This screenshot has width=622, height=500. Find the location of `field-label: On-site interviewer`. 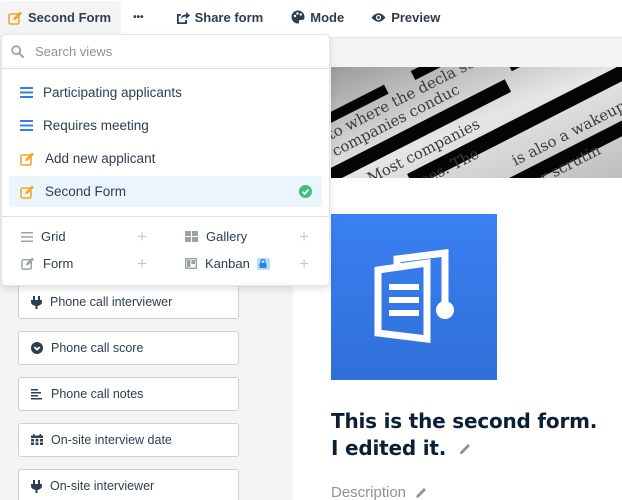

field-label: On-site interviewer is located at coordinates (102, 486).